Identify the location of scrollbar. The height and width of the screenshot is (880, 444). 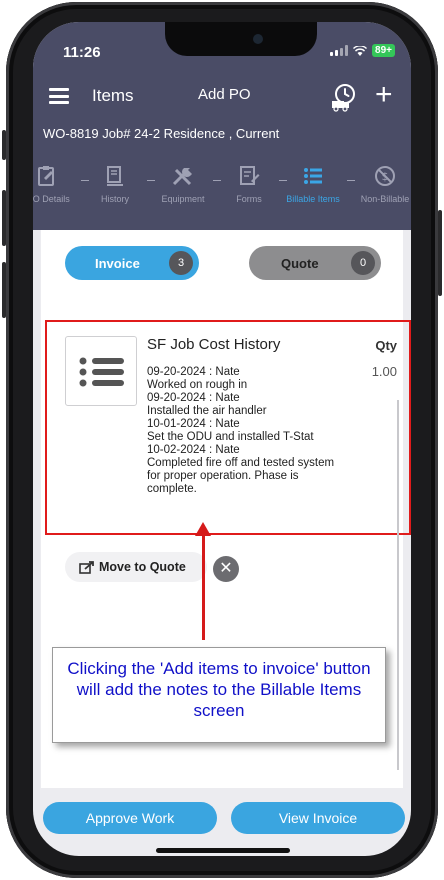
(398, 585).